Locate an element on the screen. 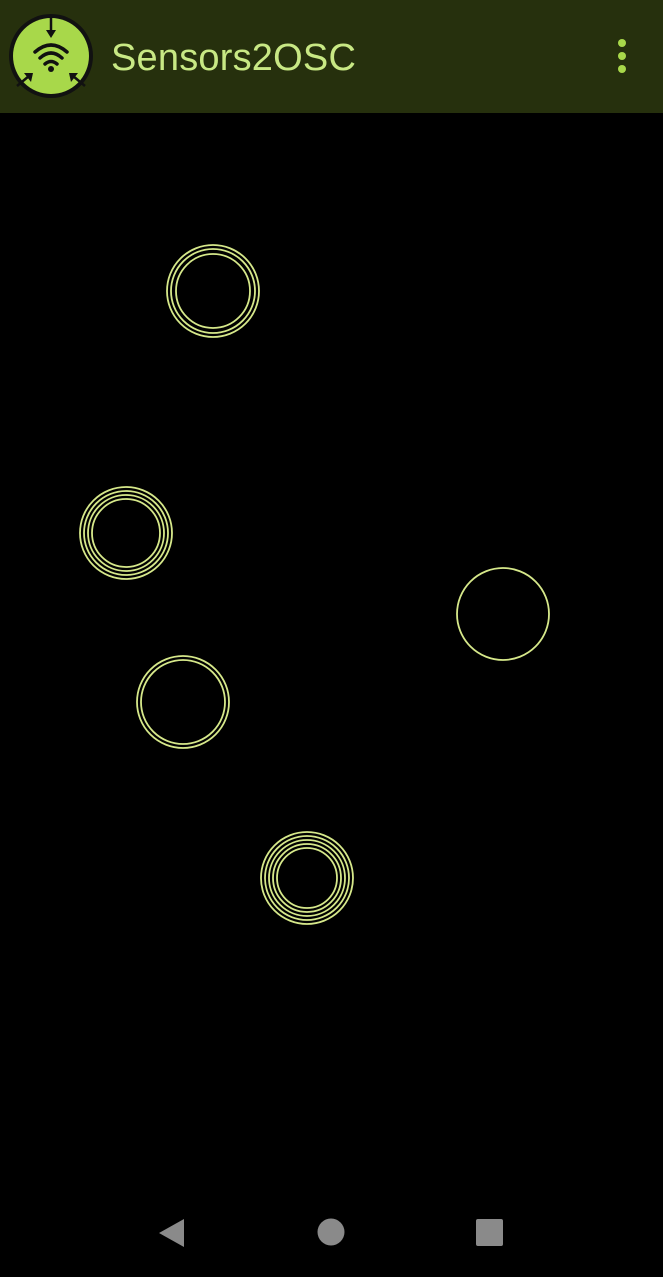 Image resolution: width=663 pixels, height=1277 pixels. app-bar: Sensors2OSC is located at coordinates (331, 56).